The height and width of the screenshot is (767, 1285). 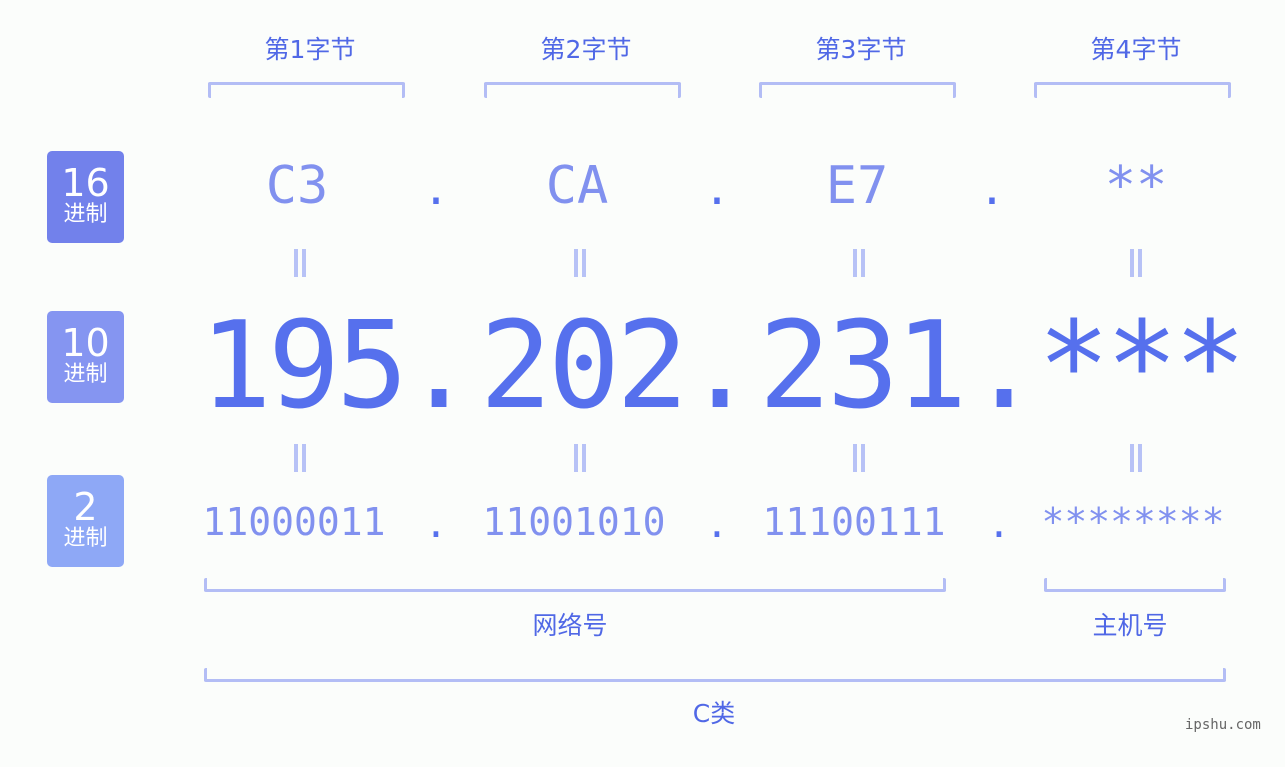 I want to click on bin-byte-1: 11000011, so click(x=294, y=522).